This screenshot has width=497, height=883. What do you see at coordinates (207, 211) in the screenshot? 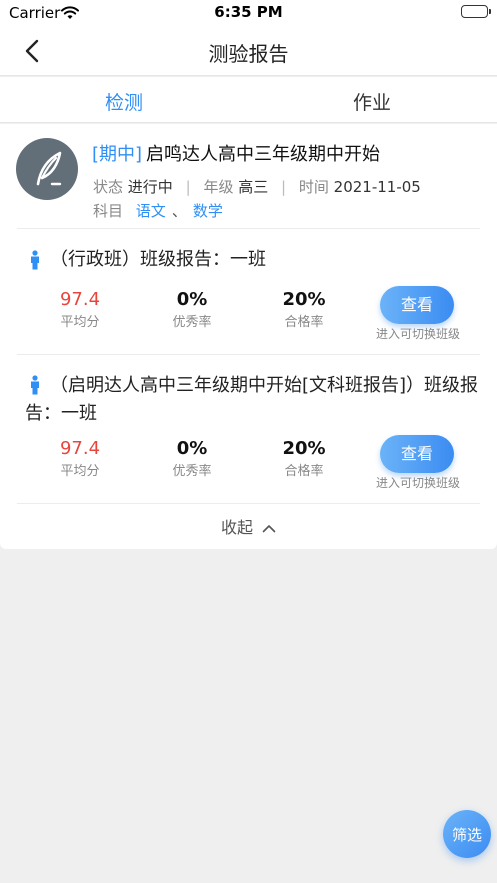
I see `subject-math: 数学` at bounding box center [207, 211].